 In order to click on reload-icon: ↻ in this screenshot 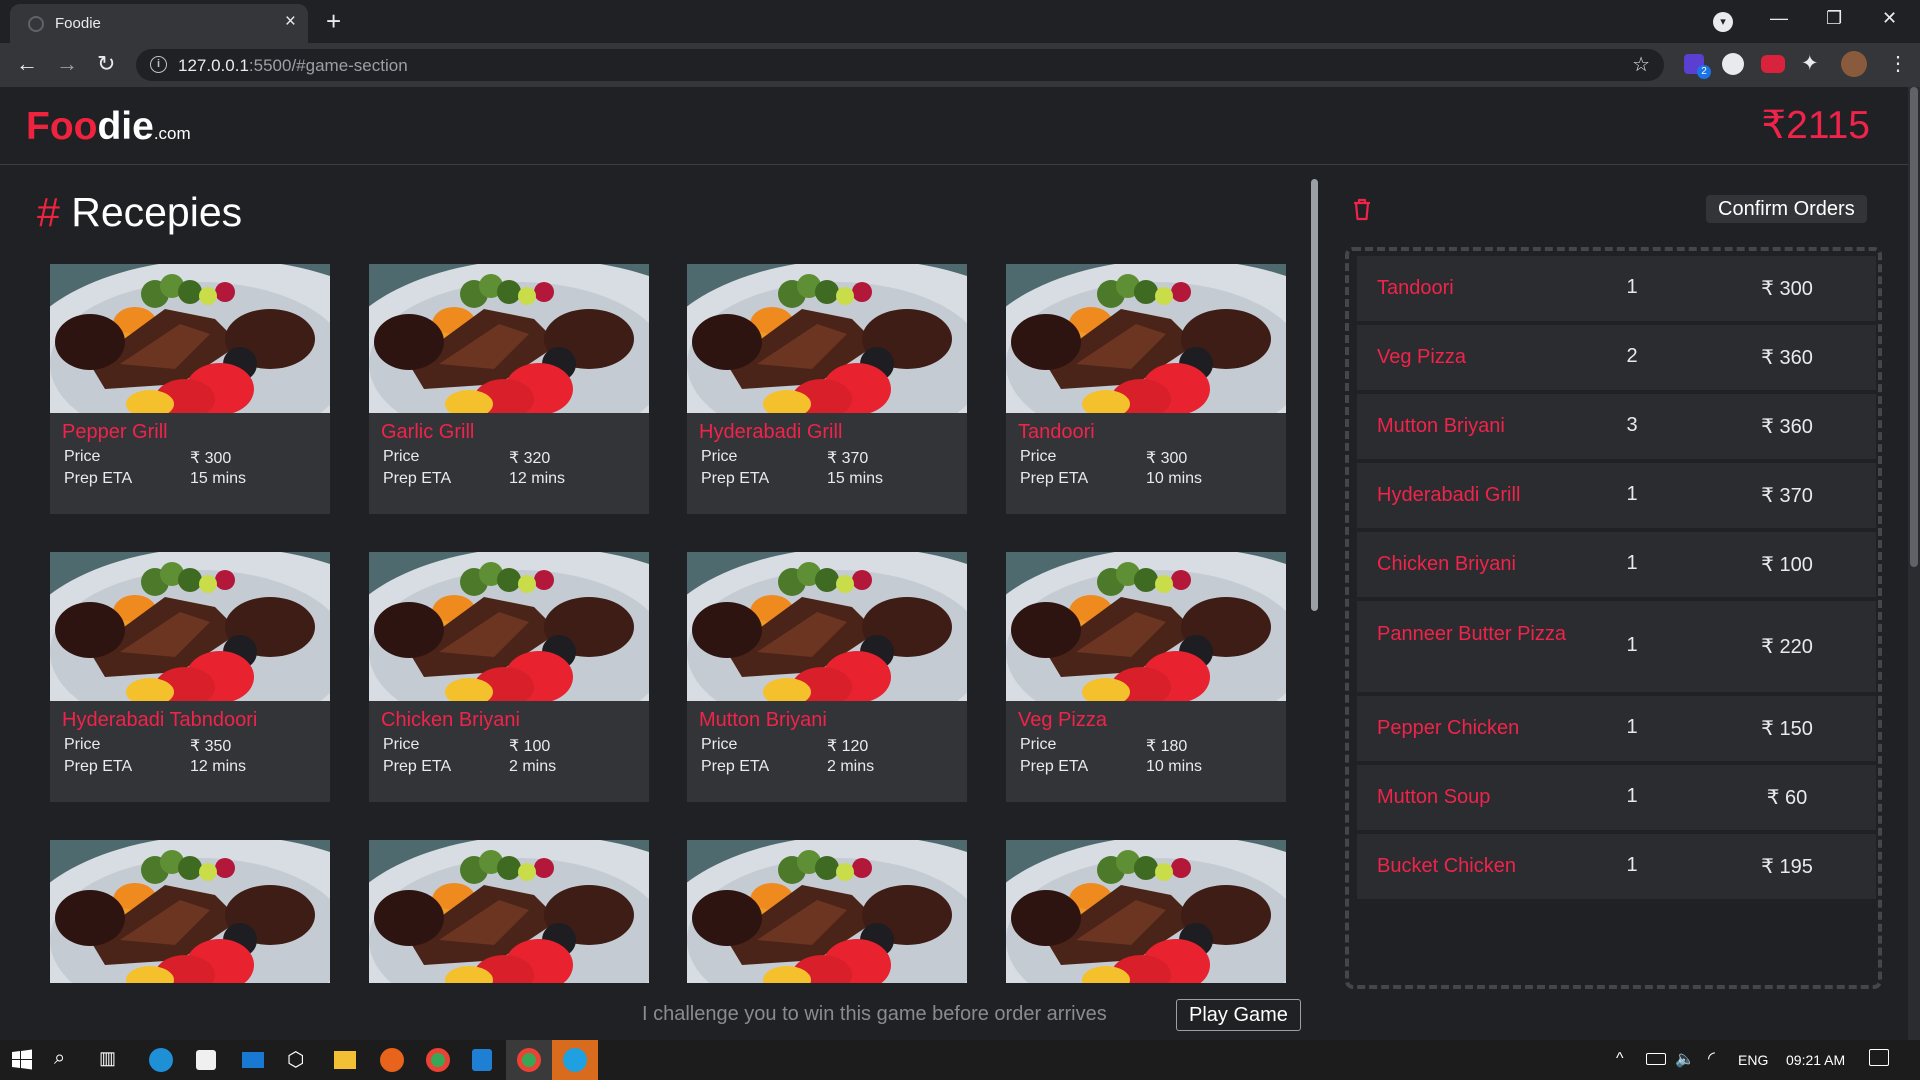, I will do `click(106, 64)`.